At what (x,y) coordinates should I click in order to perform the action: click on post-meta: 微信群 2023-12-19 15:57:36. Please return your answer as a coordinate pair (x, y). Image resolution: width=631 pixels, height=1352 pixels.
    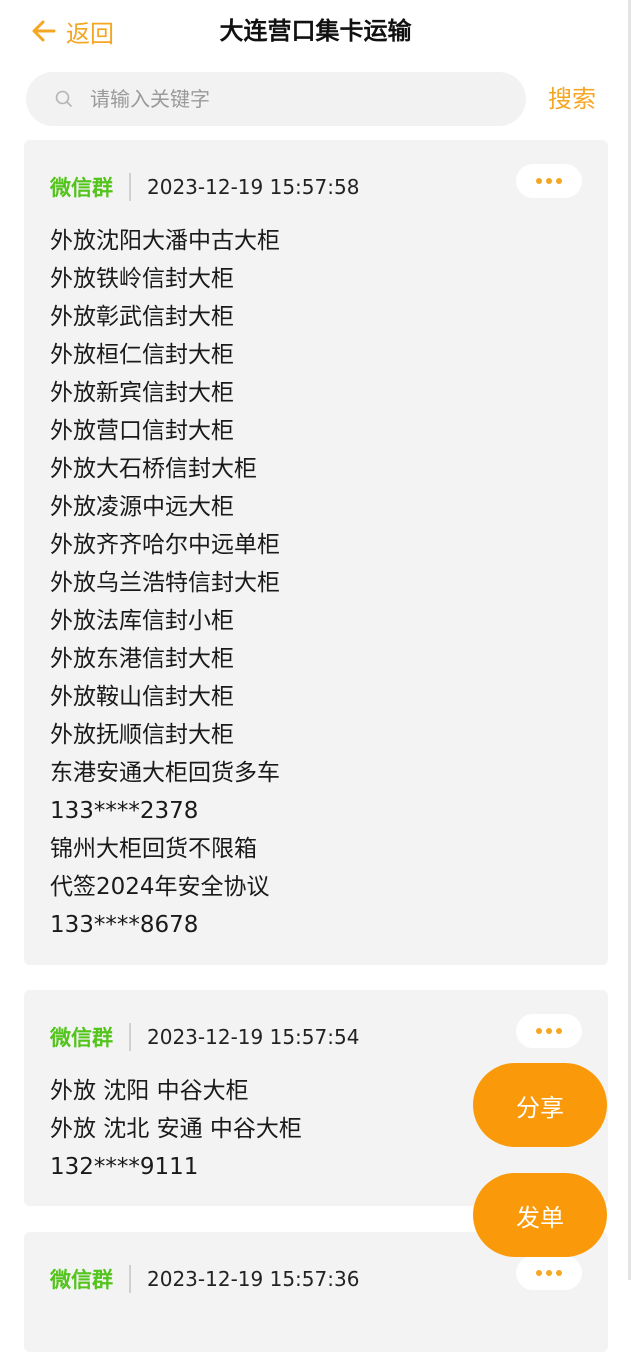
    Looking at the image, I should click on (204, 1279).